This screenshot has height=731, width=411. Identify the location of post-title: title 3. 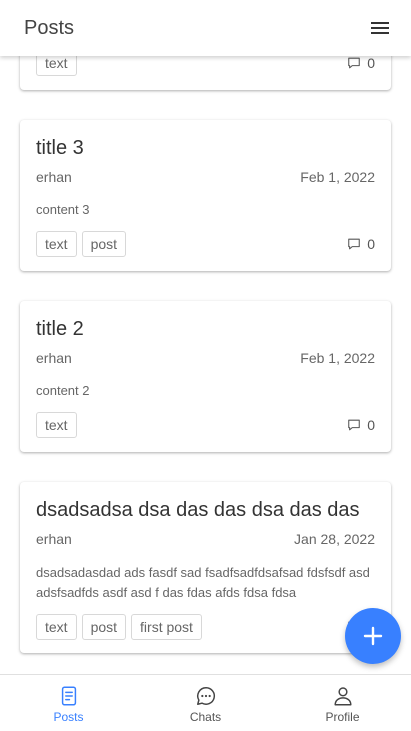
(60, 148).